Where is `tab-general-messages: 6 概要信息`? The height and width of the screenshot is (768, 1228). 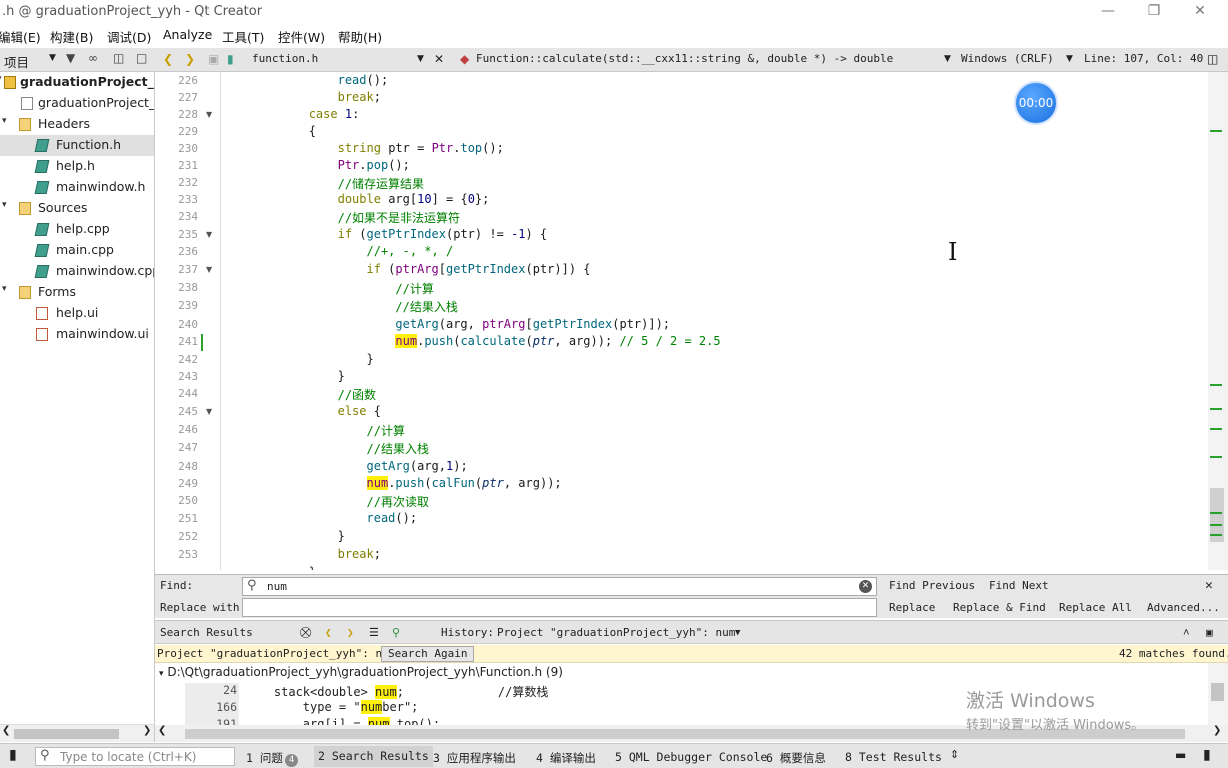
tab-general-messages: 6 概要信息 is located at coordinates (796, 758).